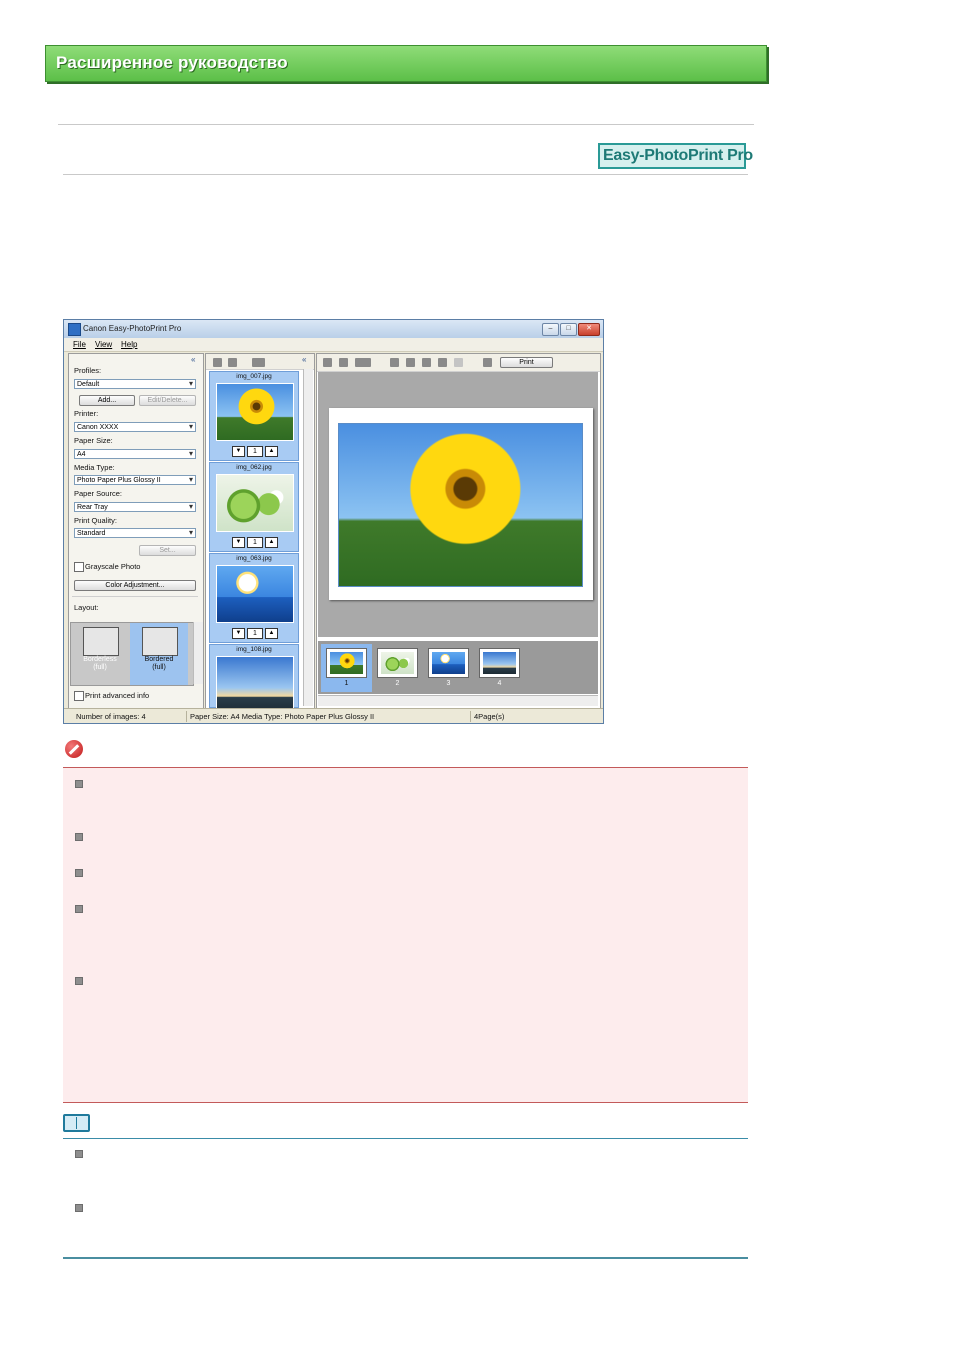 The height and width of the screenshot is (1350, 954). What do you see at coordinates (94, 467) in the screenshot?
I see `media-type-label: Media Type:` at bounding box center [94, 467].